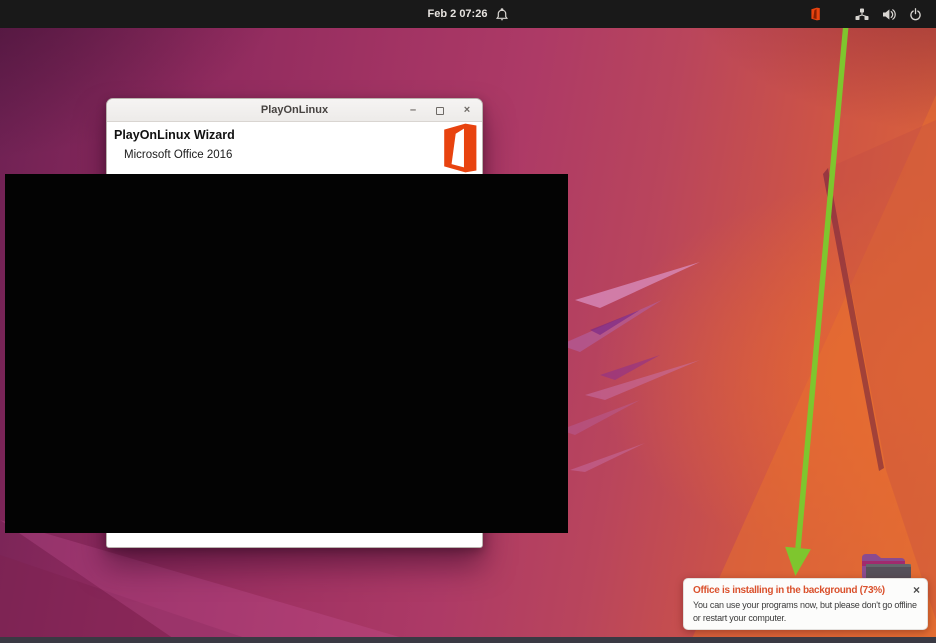  What do you see at coordinates (862, 14) in the screenshot?
I see `network-icon` at bounding box center [862, 14].